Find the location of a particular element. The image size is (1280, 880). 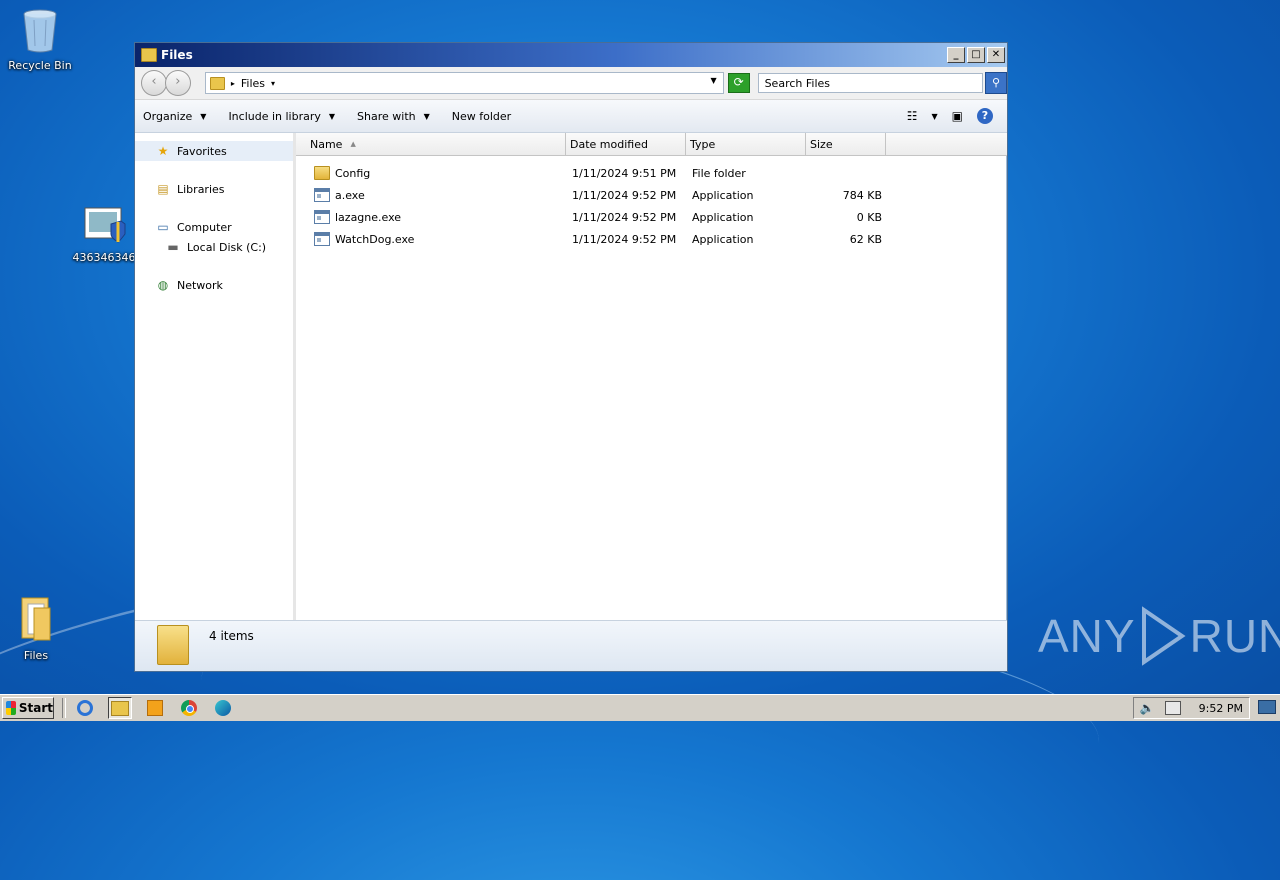

file-date: 1/11/2024 9:51 PM is located at coordinates (624, 173).